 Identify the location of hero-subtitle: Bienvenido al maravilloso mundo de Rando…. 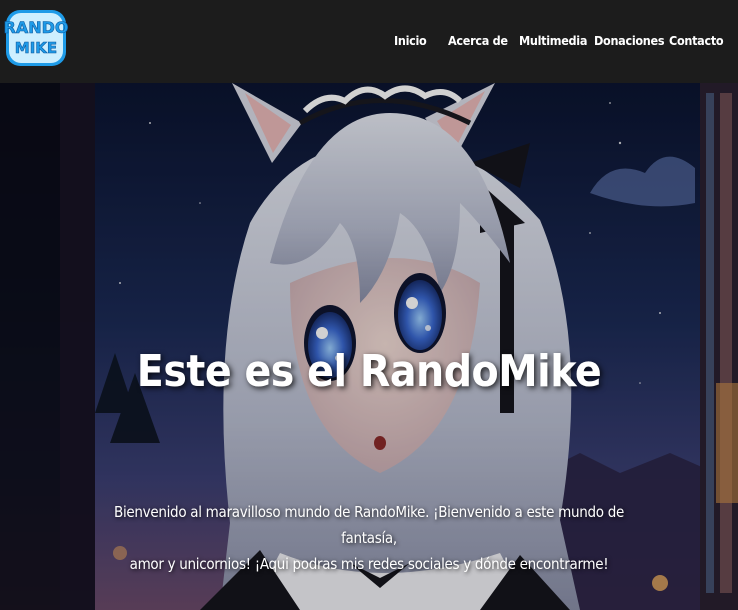
(369, 538).